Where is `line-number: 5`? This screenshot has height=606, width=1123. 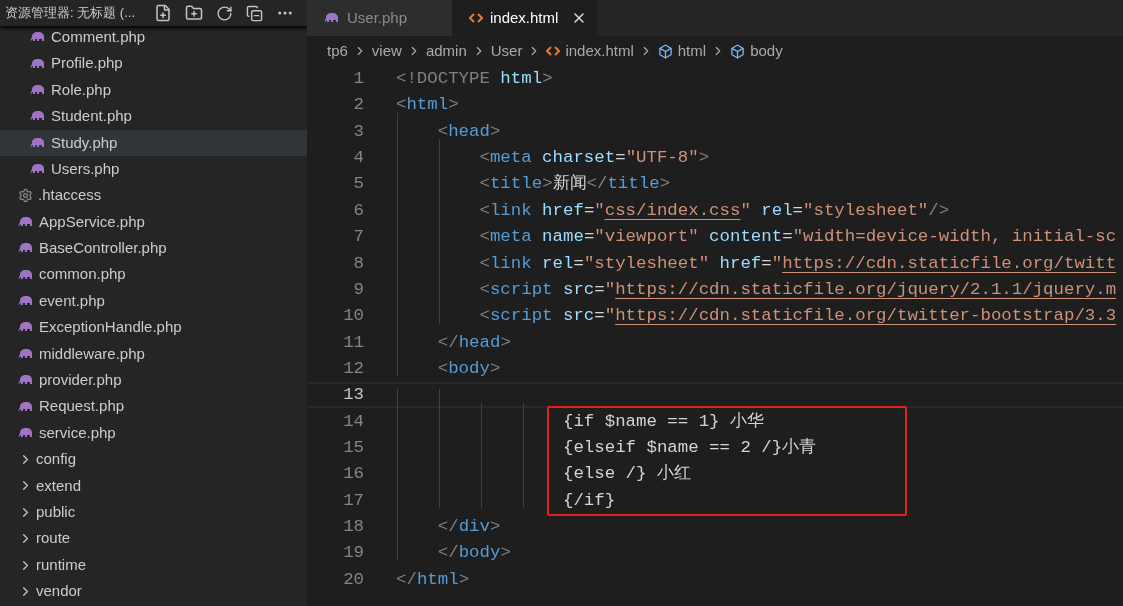
line-number: 5 is located at coordinates (358, 184).